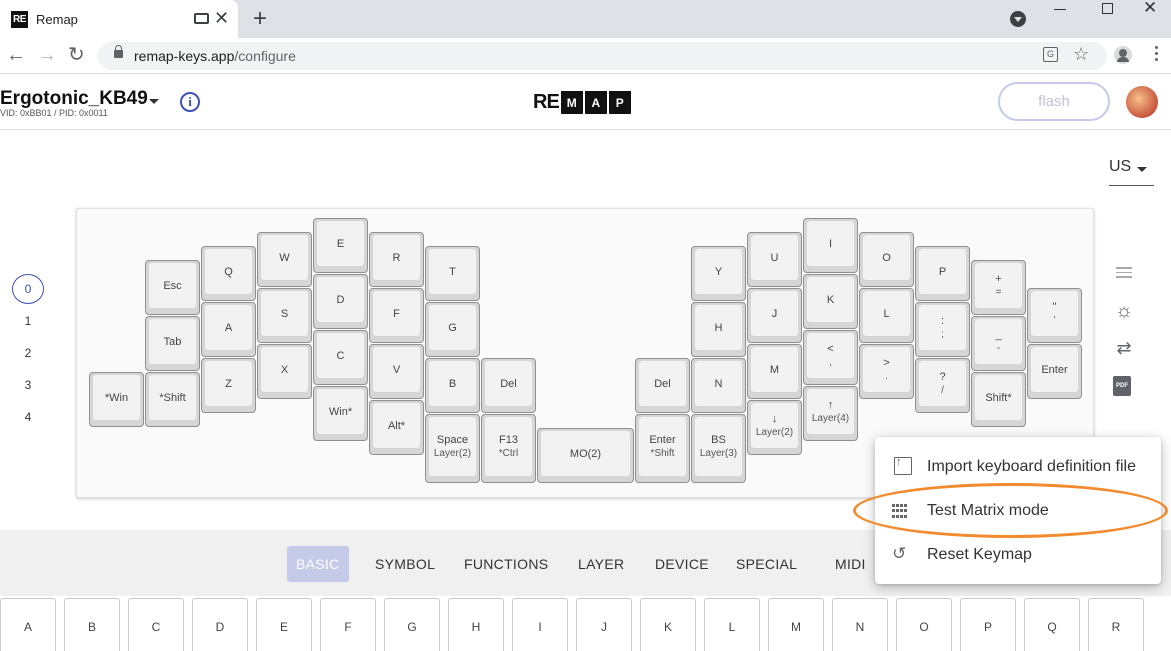 Image resolution: width=1171 pixels, height=651 pixels. Describe the element at coordinates (850, 564) in the screenshot. I see `tab-midi: MIDI` at that location.